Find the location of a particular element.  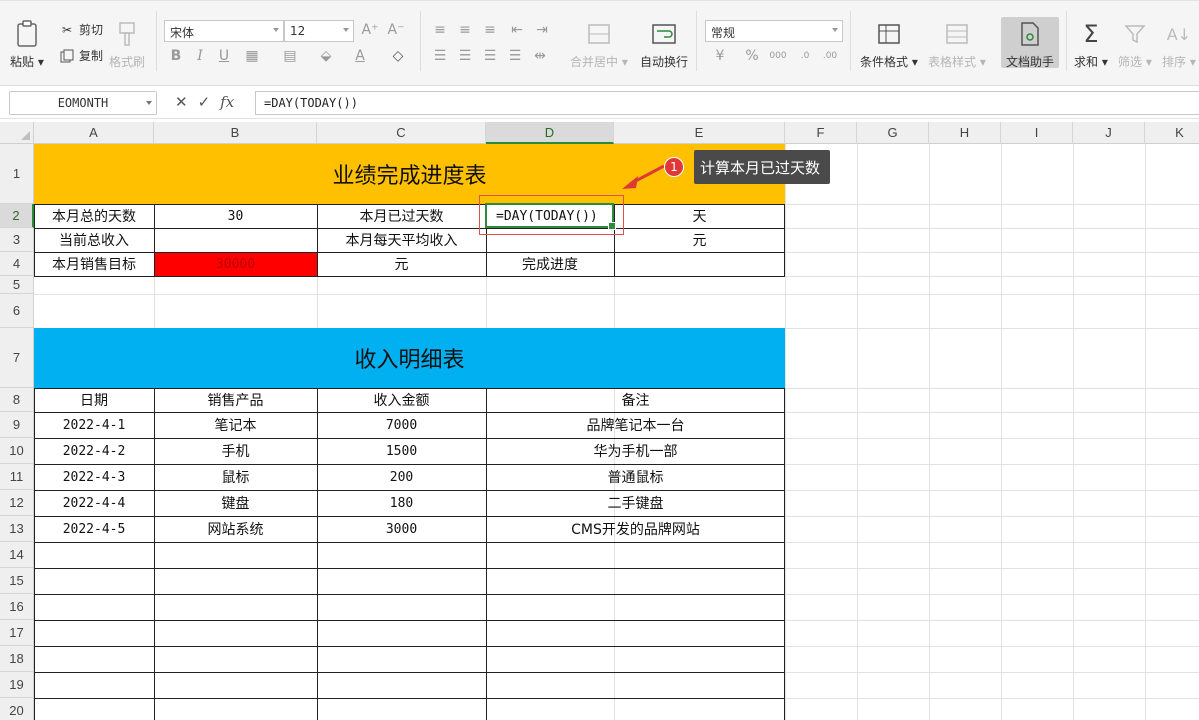

cell-e3-unit: 元 is located at coordinates (699, 240).